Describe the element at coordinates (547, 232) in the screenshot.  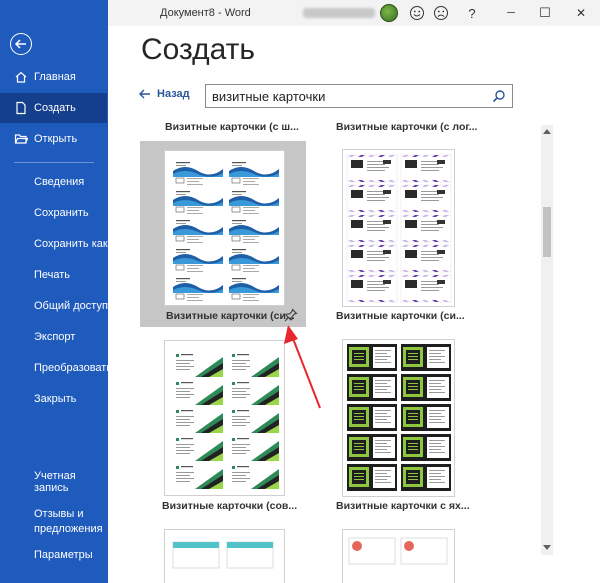
I see `scrollbar-thumb` at that location.